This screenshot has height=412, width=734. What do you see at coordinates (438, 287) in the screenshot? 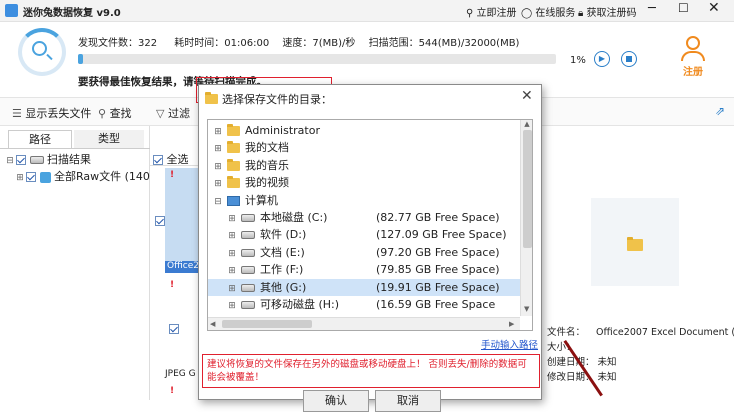
I see `free-space-label: (19.91 GB Free Space)` at bounding box center [438, 287].